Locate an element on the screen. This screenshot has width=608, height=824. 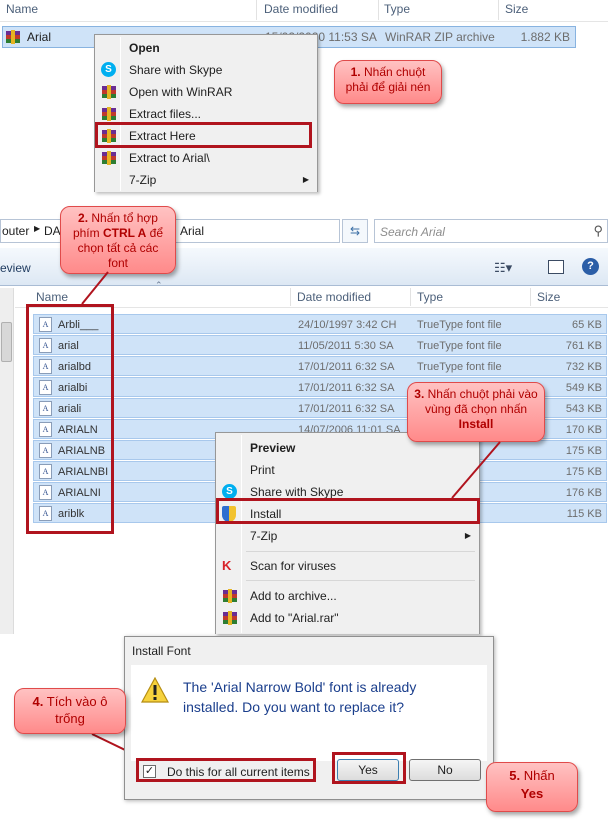
dialog-title: Install Font is located at coordinates (161, 651).